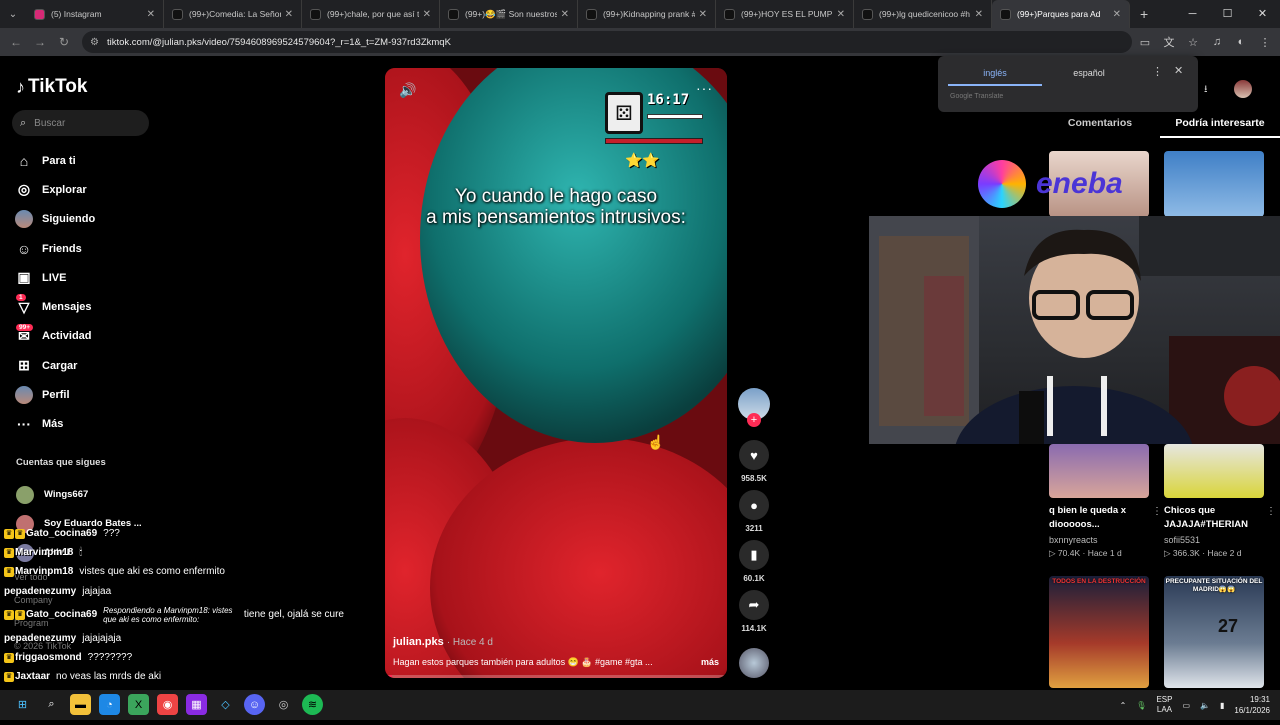  Describe the element at coordinates (1262, 14) in the screenshot. I see `close-window-icon: ✕` at that location.